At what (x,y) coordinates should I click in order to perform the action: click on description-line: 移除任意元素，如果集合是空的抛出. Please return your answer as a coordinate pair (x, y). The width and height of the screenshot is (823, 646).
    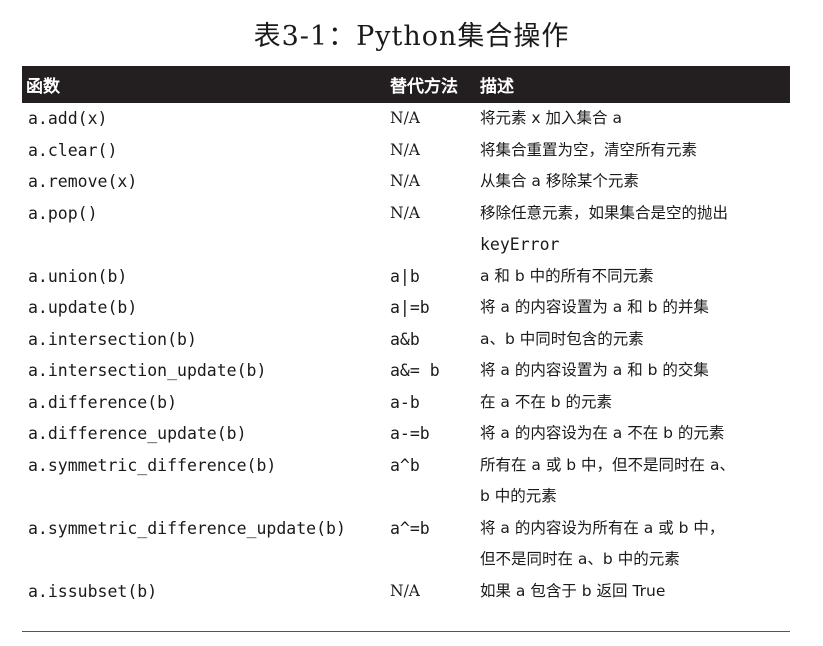
    Looking at the image, I should click on (604, 212).